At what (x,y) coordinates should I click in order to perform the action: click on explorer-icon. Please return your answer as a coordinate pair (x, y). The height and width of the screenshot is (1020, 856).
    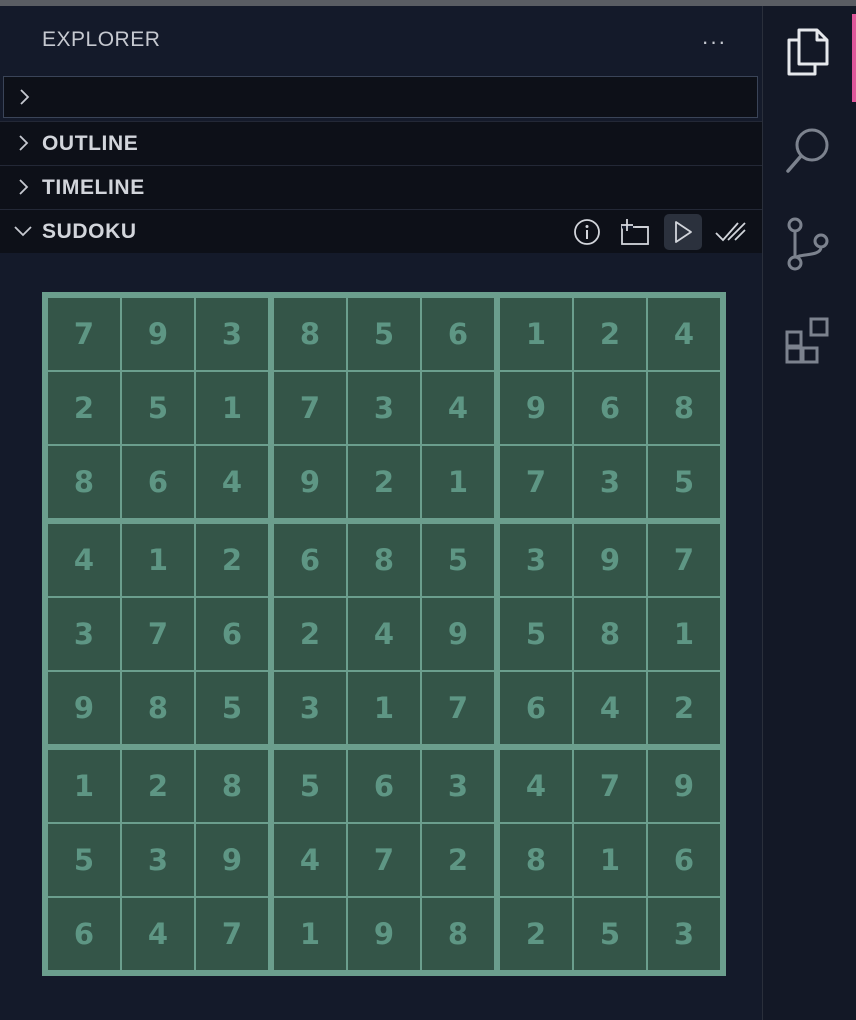
    Looking at the image, I should click on (808, 52).